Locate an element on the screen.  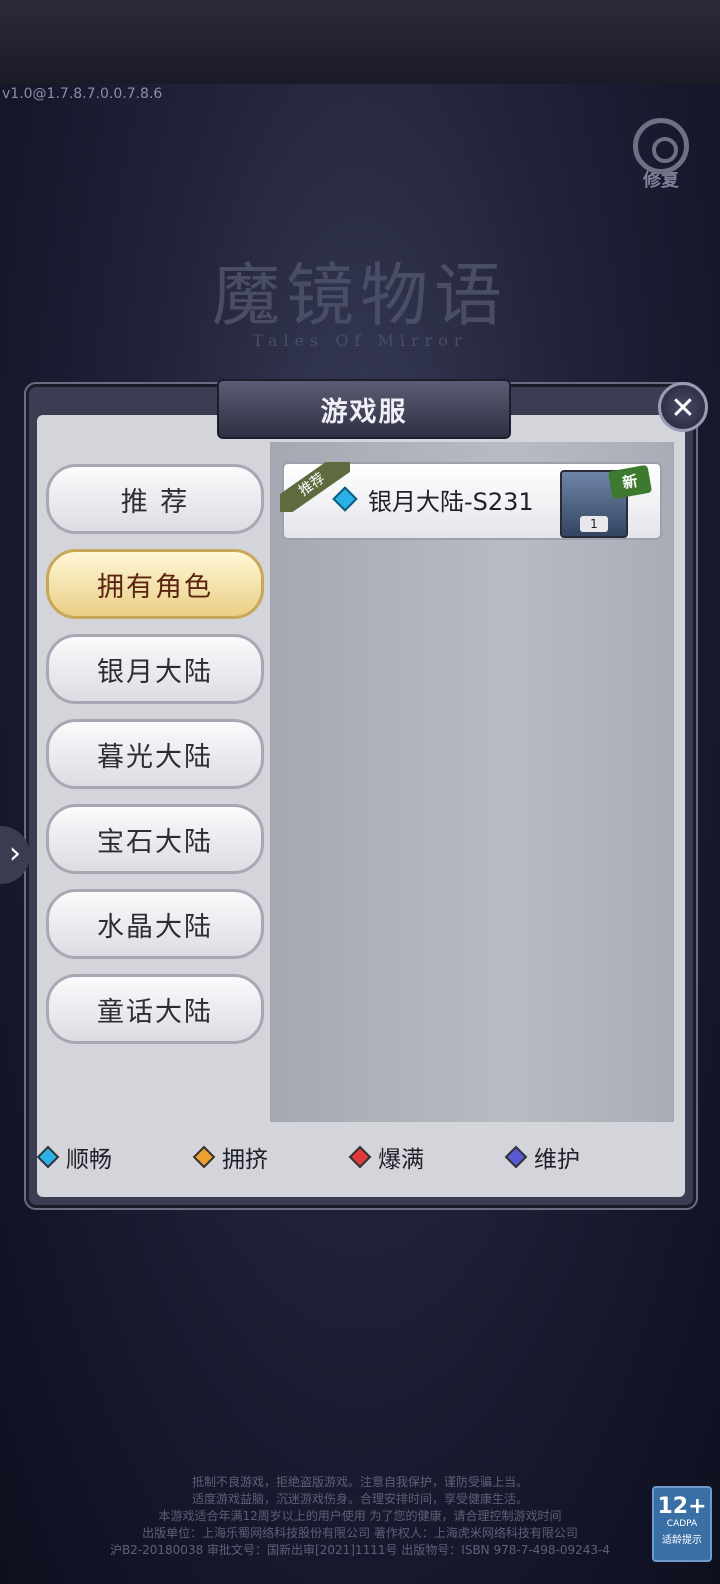
server-name: 银月大陆-S231 is located at coordinates (451, 502).